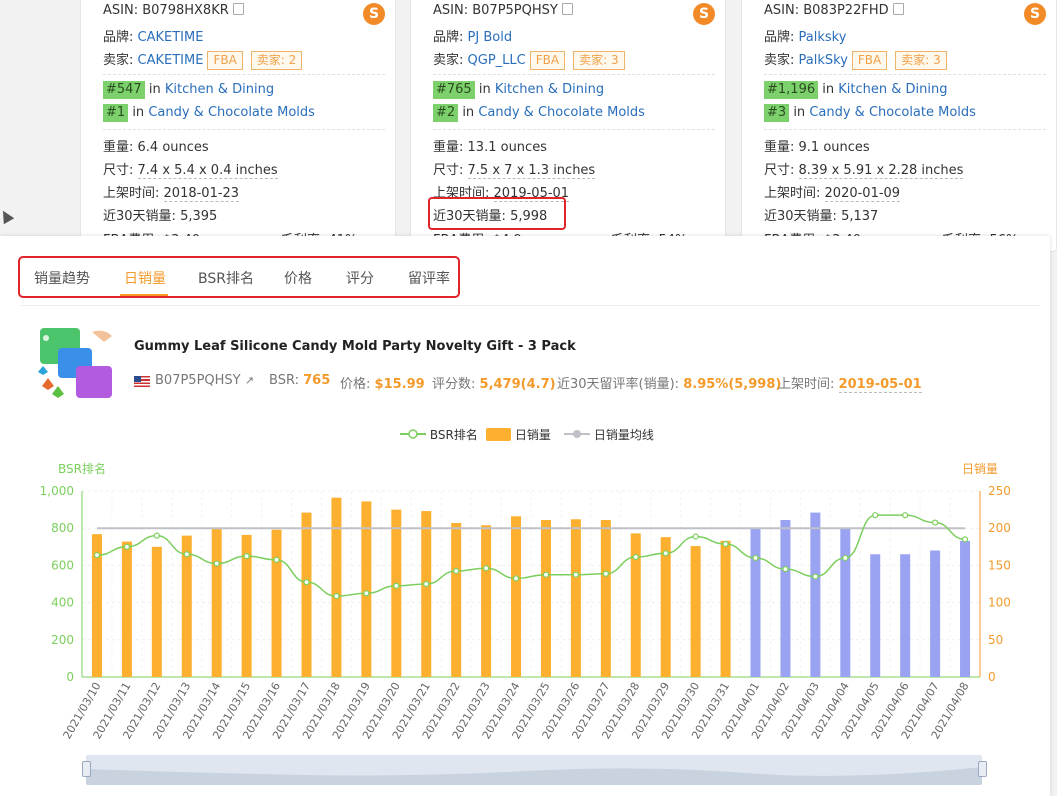 This screenshot has width=1057, height=796. I want to click on seller-link: QGP_LLC, so click(497, 60).